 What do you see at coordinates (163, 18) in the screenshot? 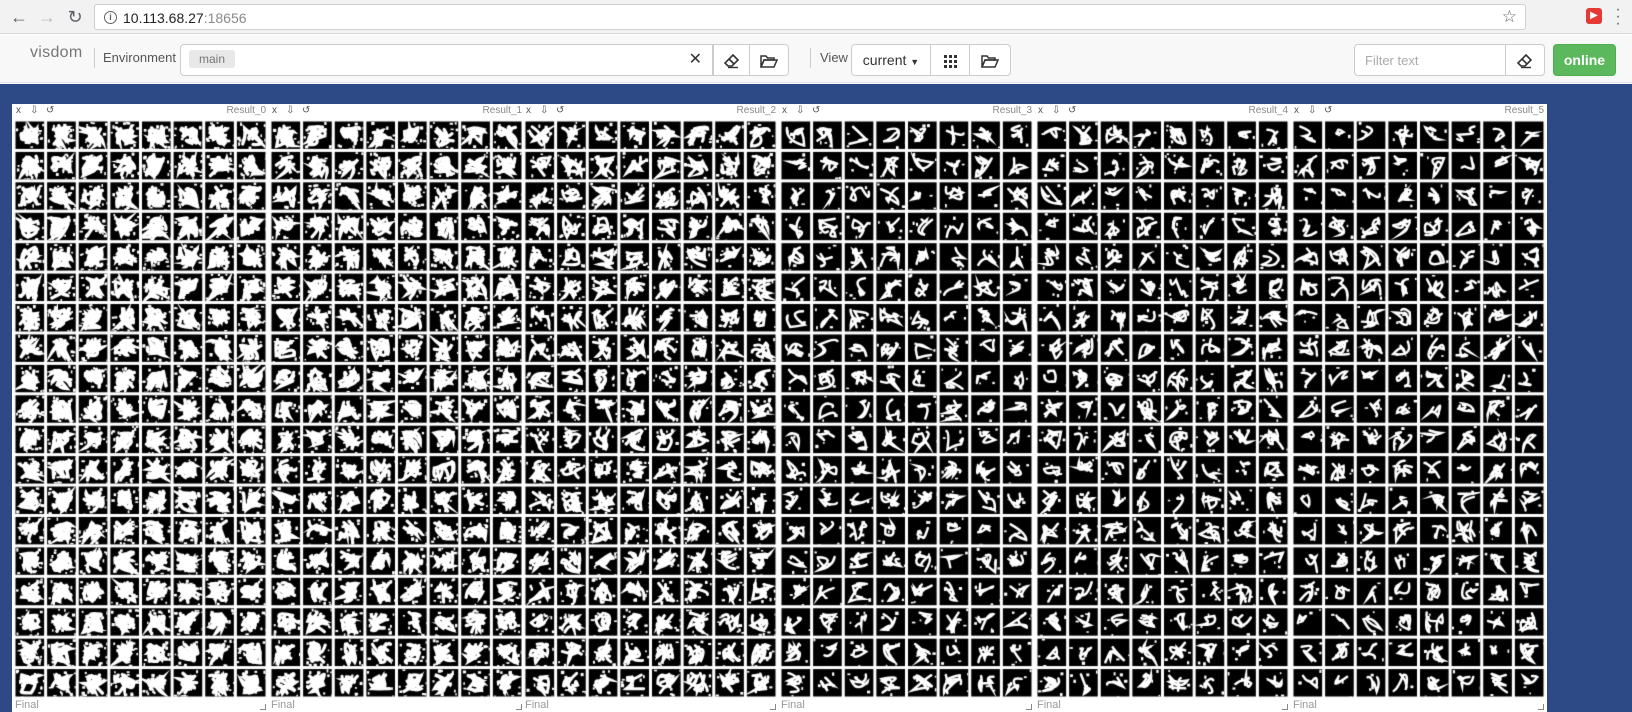
I see `url-host: 10.113.68.27` at bounding box center [163, 18].